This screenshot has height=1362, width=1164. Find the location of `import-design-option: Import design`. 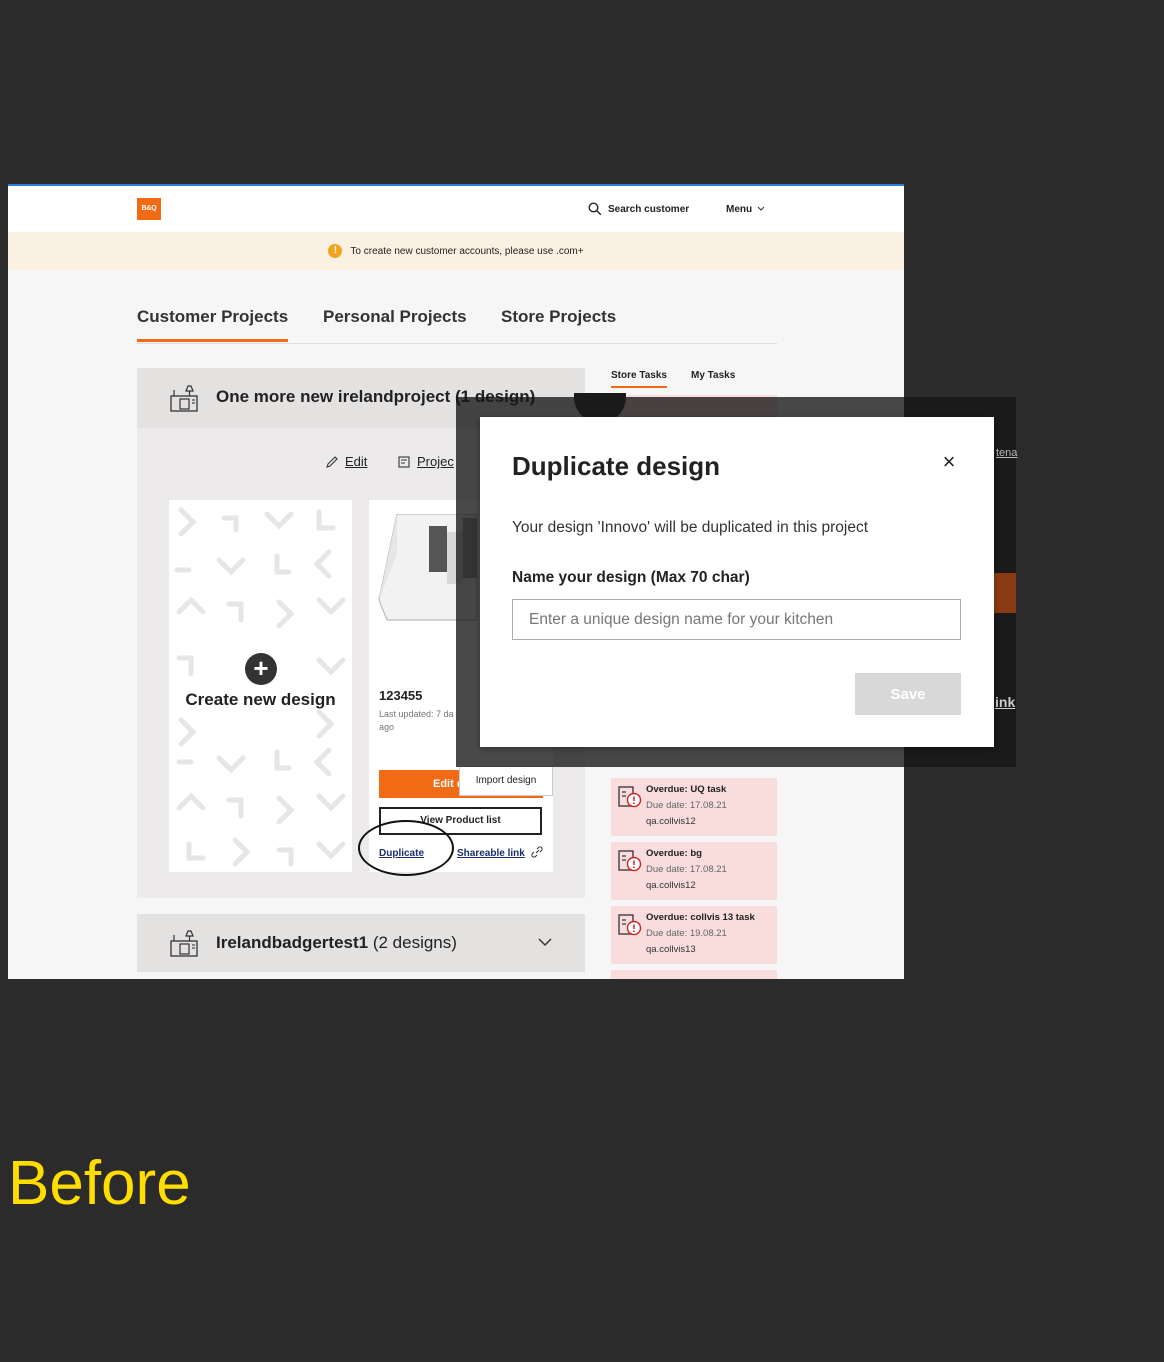

import-design-option: Import design is located at coordinates (506, 781).